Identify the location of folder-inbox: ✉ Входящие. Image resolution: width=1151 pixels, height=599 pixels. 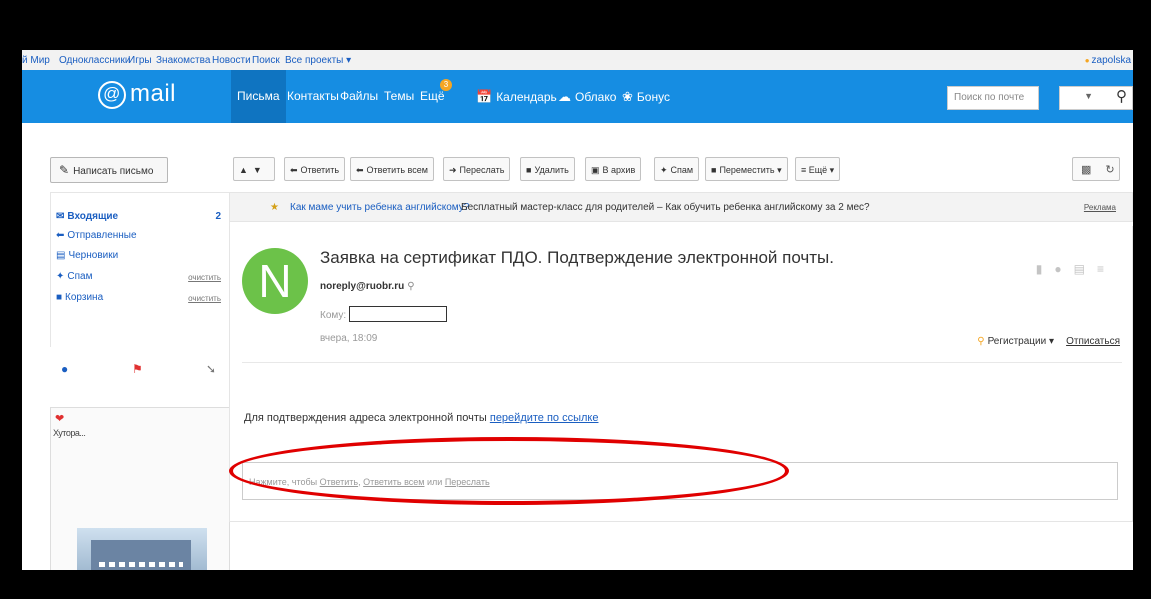
(87, 216).